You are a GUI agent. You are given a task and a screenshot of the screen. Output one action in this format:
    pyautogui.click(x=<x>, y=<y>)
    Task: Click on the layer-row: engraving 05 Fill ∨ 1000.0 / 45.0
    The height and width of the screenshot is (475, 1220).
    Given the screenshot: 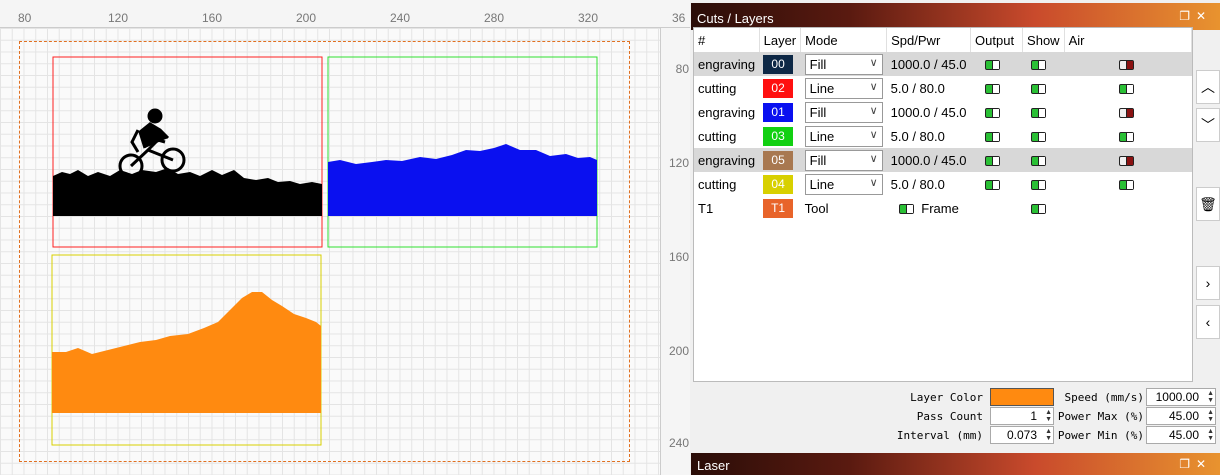 What is the action you would take?
    pyautogui.click(x=943, y=160)
    